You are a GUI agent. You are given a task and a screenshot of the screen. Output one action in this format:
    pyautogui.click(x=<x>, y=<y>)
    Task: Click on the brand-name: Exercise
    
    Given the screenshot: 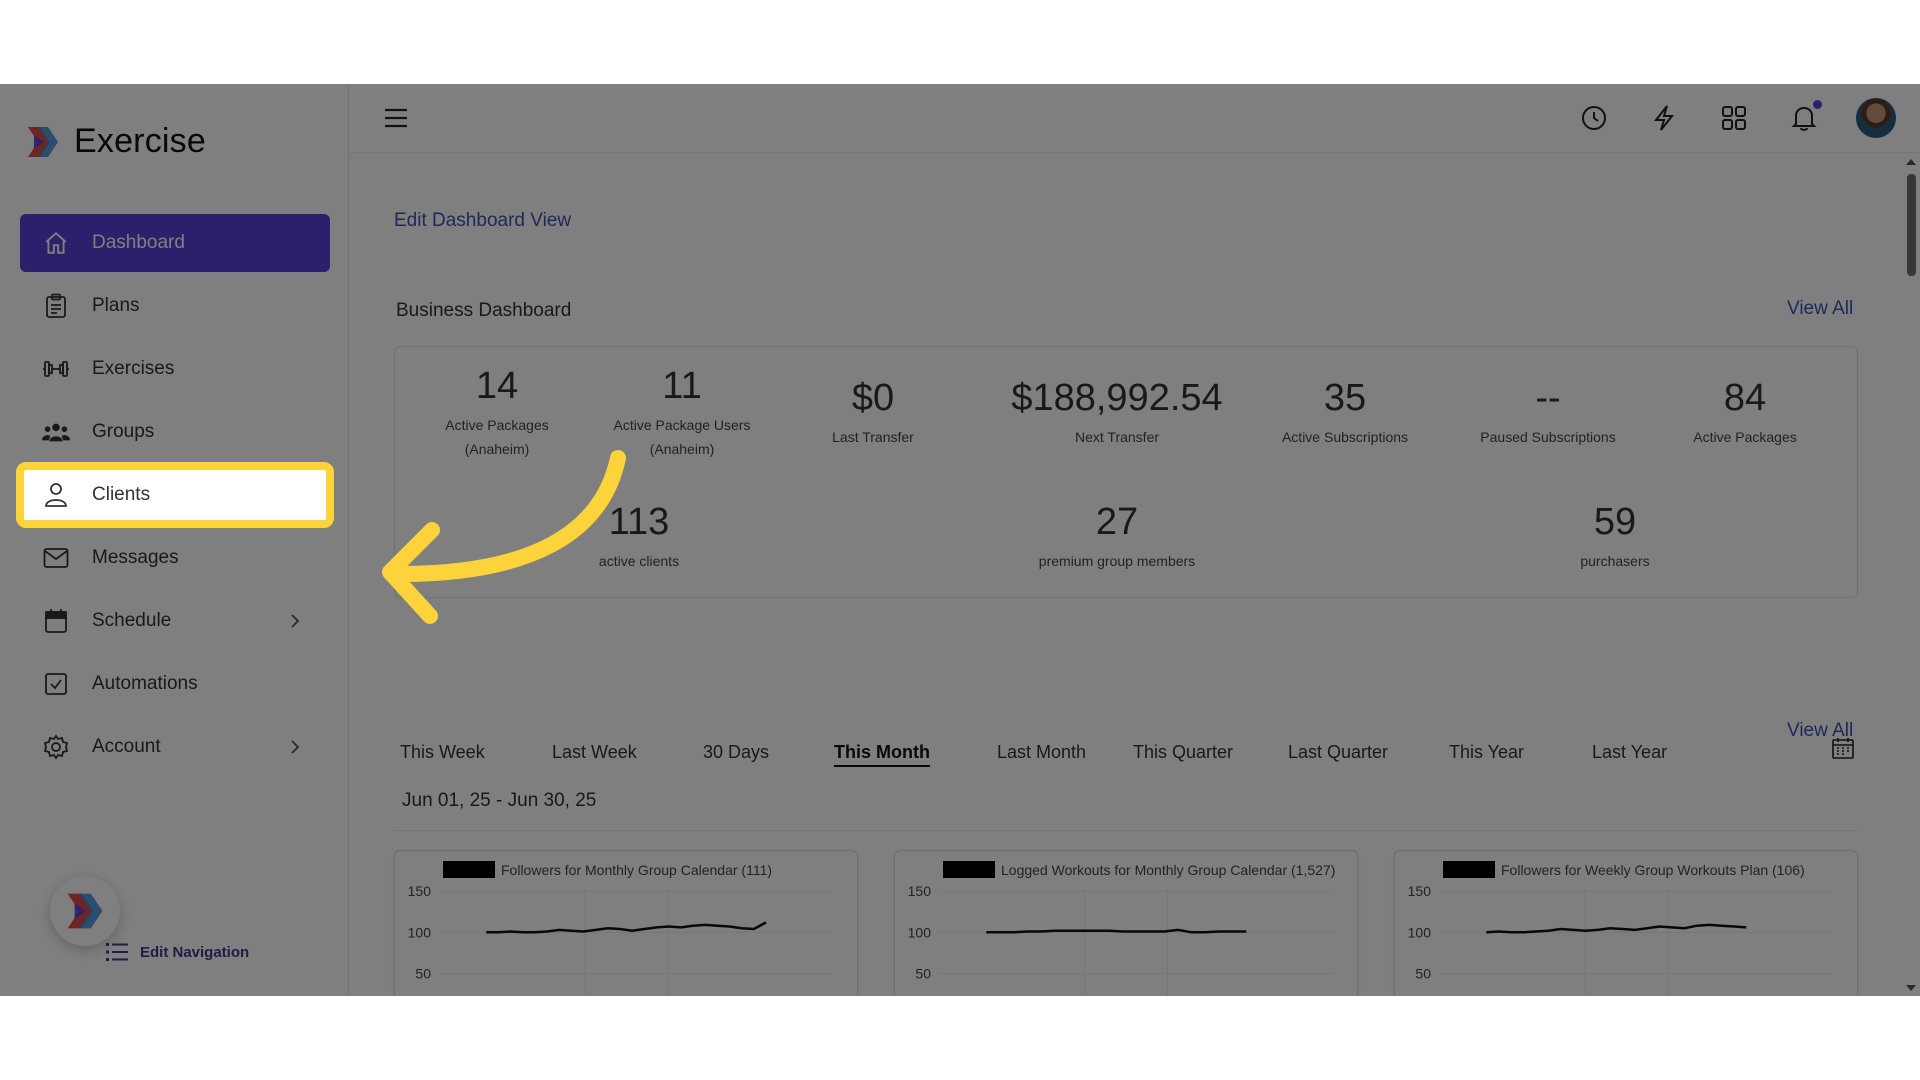 What is the action you would take?
    pyautogui.click(x=140, y=141)
    